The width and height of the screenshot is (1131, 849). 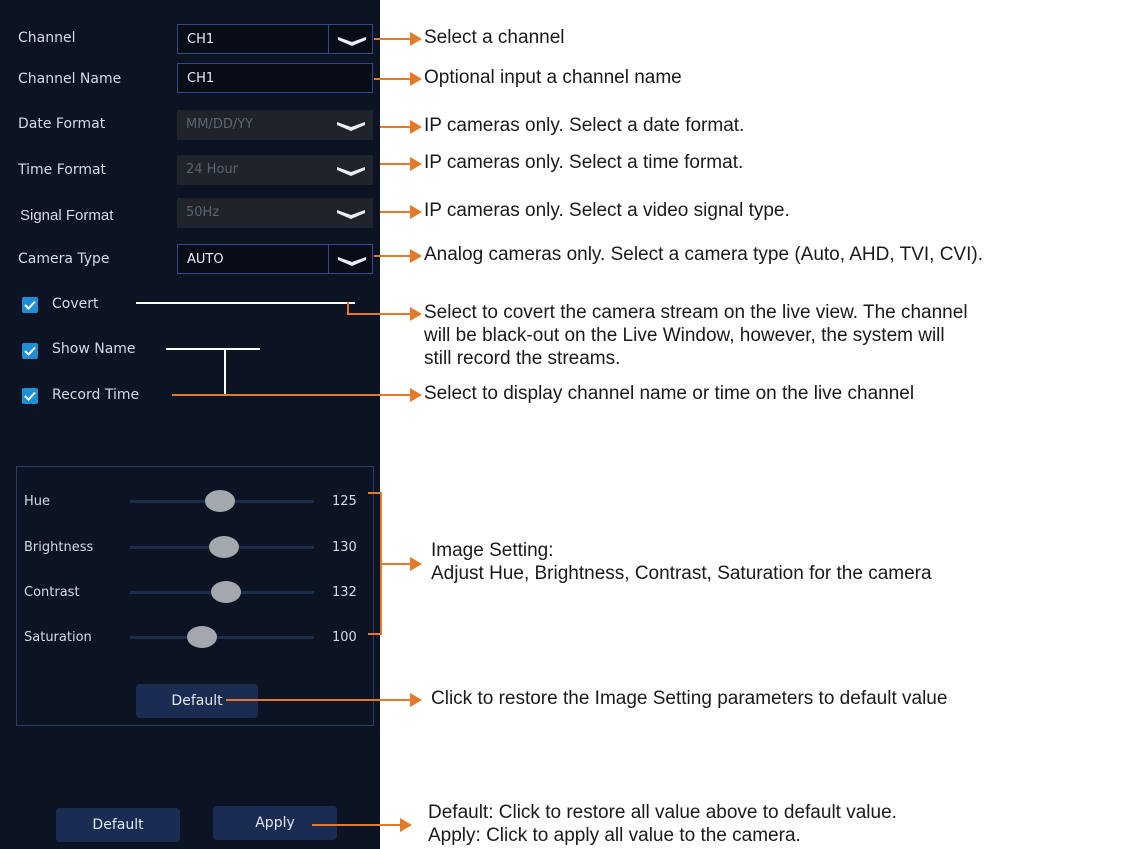 What do you see at coordinates (58, 637) in the screenshot?
I see `saturation-label: Saturation` at bounding box center [58, 637].